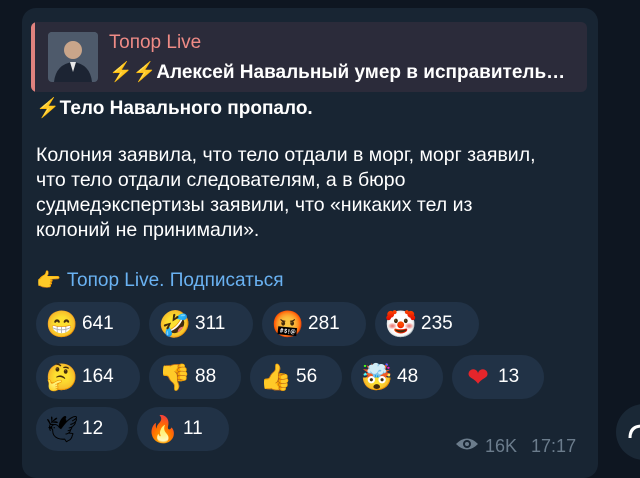 The width and height of the screenshot is (640, 478). I want to click on reaction-clown: 🤡 235, so click(427, 324).